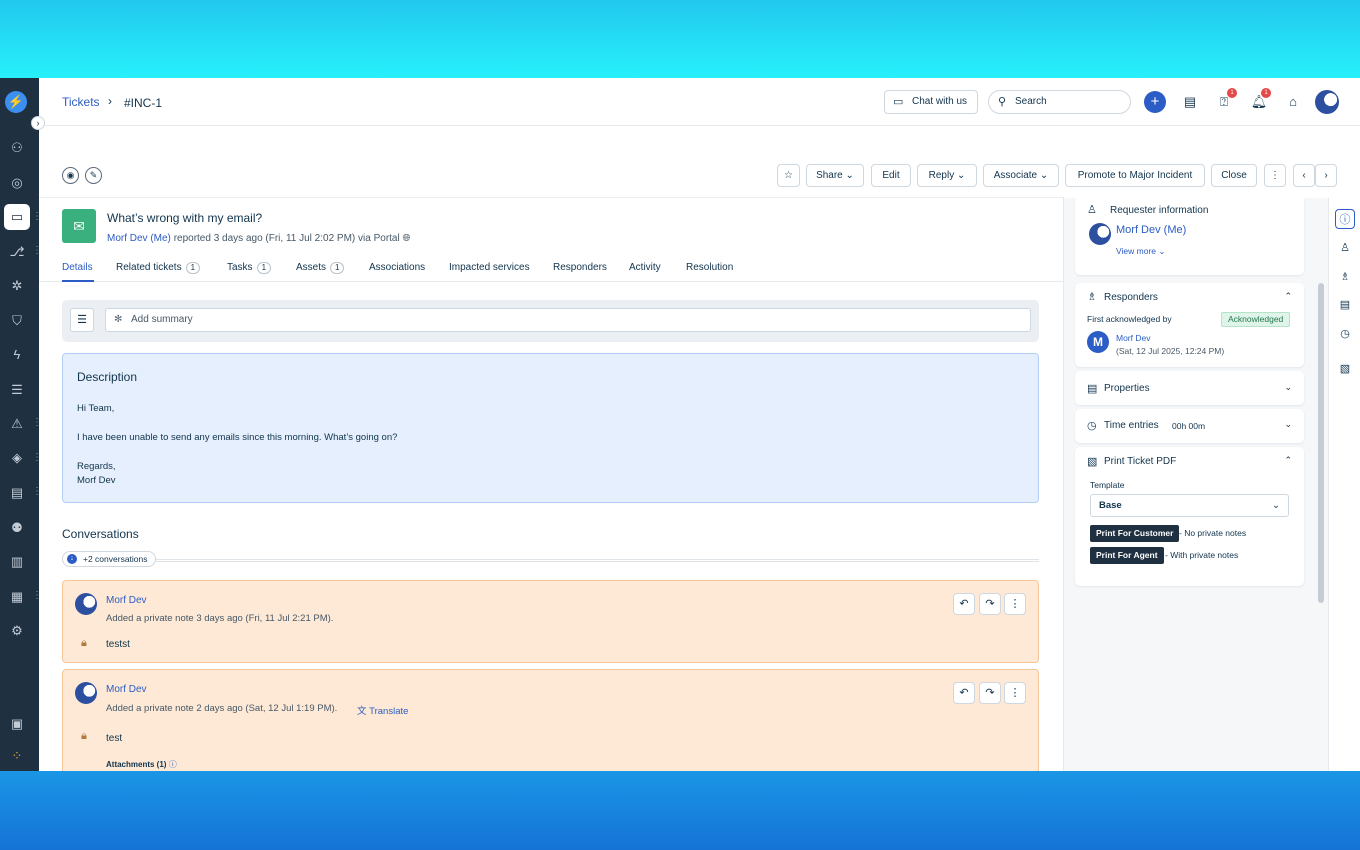  Describe the element at coordinates (1321, 443) in the screenshot. I see `right-panel-scrollbar` at that location.